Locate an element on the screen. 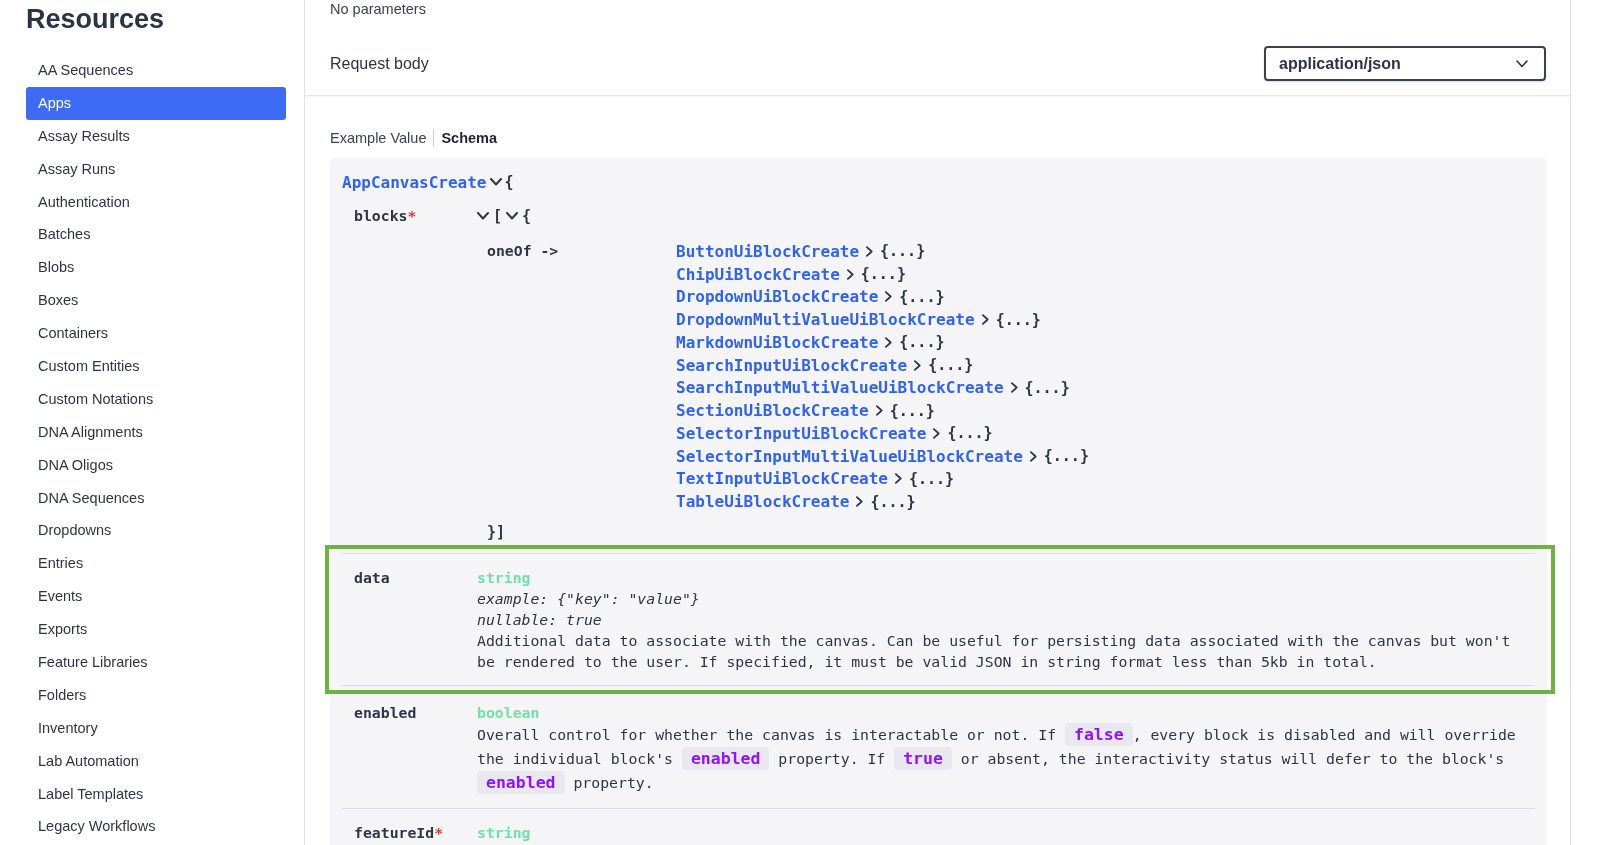  schema-tab: Schema is located at coordinates (469, 138).